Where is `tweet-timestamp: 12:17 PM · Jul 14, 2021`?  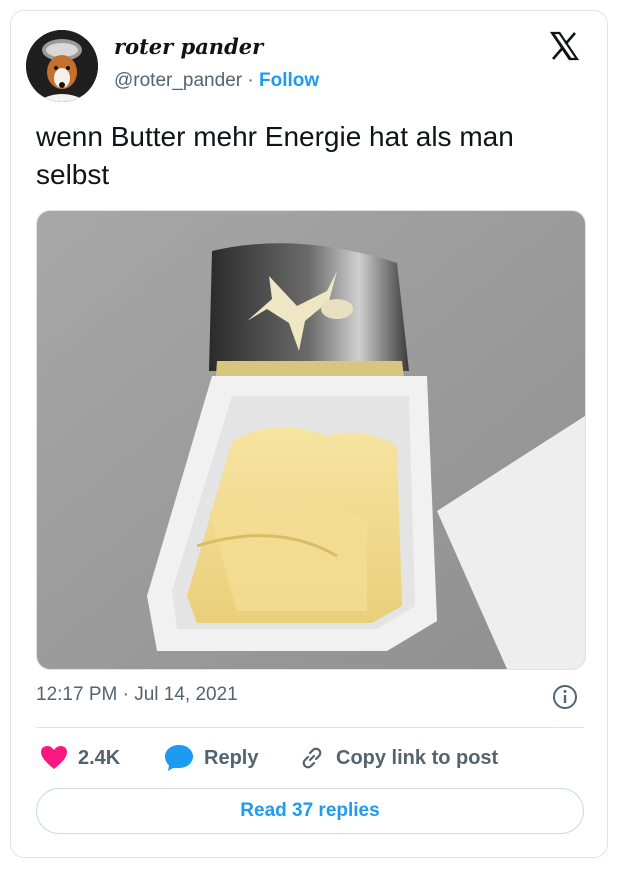 tweet-timestamp: 12:17 PM · Jul 14, 2021 is located at coordinates (137, 695).